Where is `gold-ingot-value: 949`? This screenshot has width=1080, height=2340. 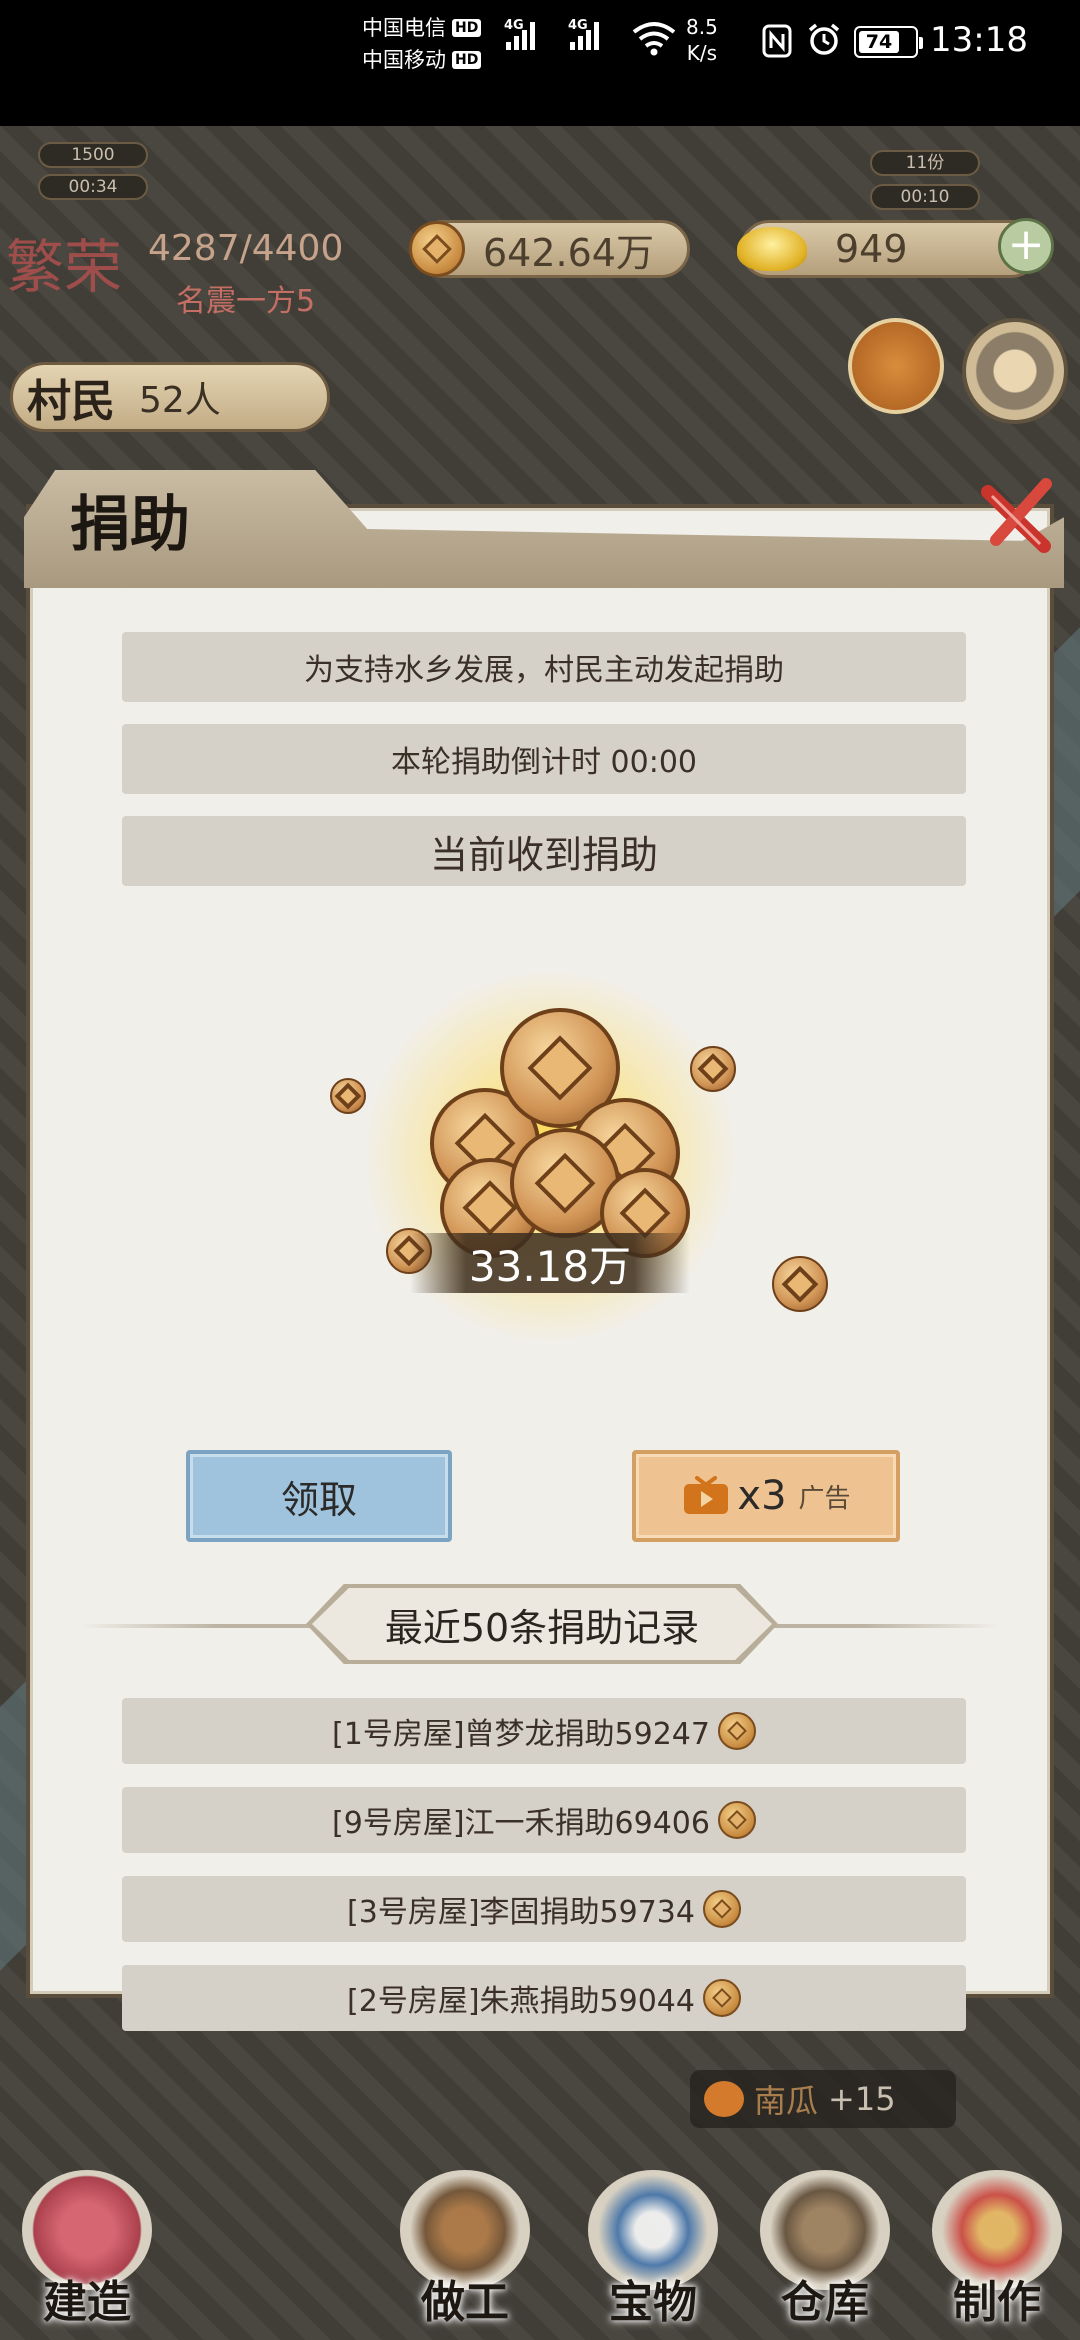 gold-ingot-value: 949 is located at coordinates (871, 249).